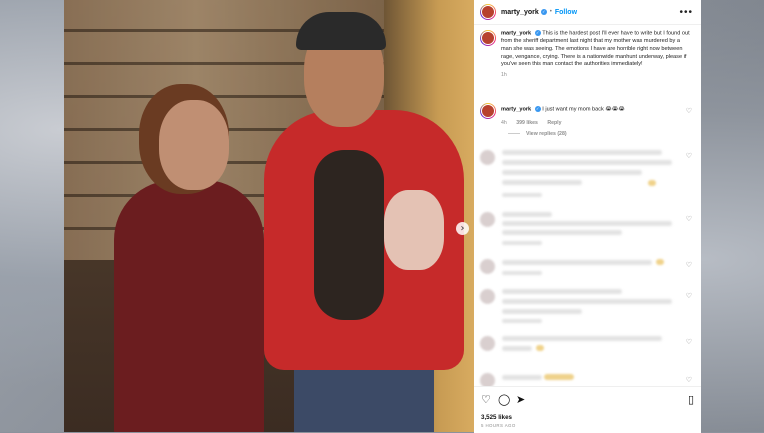 This screenshot has width=764, height=433. I want to click on like-heart-icon: ♡, so click(486, 399).